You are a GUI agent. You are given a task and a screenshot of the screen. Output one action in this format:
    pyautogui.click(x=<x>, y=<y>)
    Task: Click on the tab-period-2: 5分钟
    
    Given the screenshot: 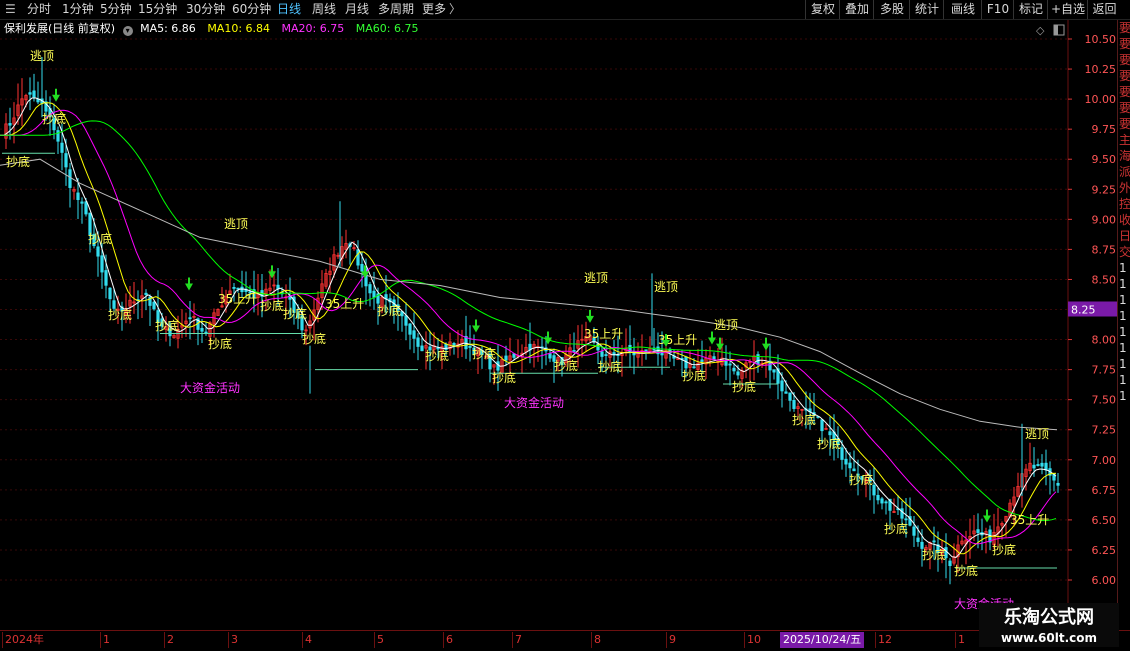 What is the action you would take?
    pyautogui.click(x=116, y=9)
    